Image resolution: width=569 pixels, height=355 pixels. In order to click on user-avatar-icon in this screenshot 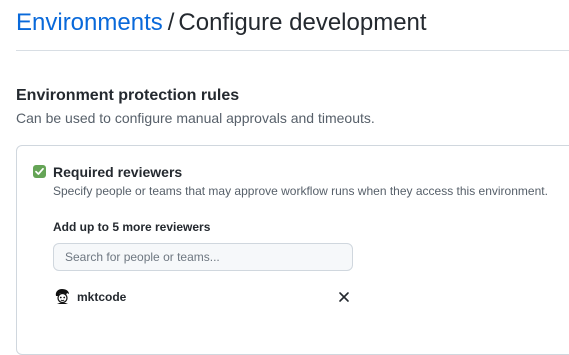, I will do `click(62, 296)`.